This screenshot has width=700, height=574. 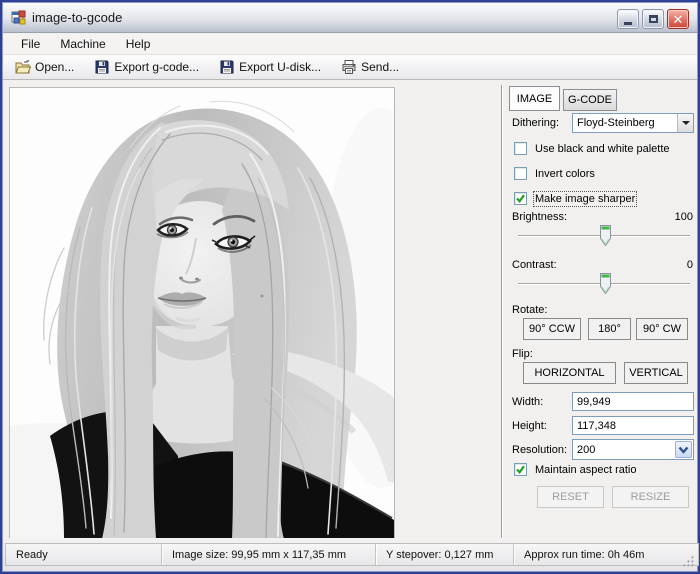 What do you see at coordinates (565, 173) in the screenshot?
I see `invert-colors-label: Invert colors` at bounding box center [565, 173].